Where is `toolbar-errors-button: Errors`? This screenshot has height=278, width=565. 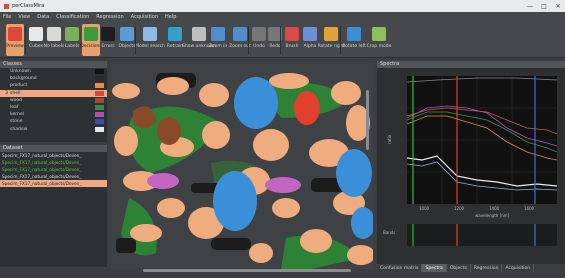
toolbar-errors-button: Errors is located at coordinates (108, 40).